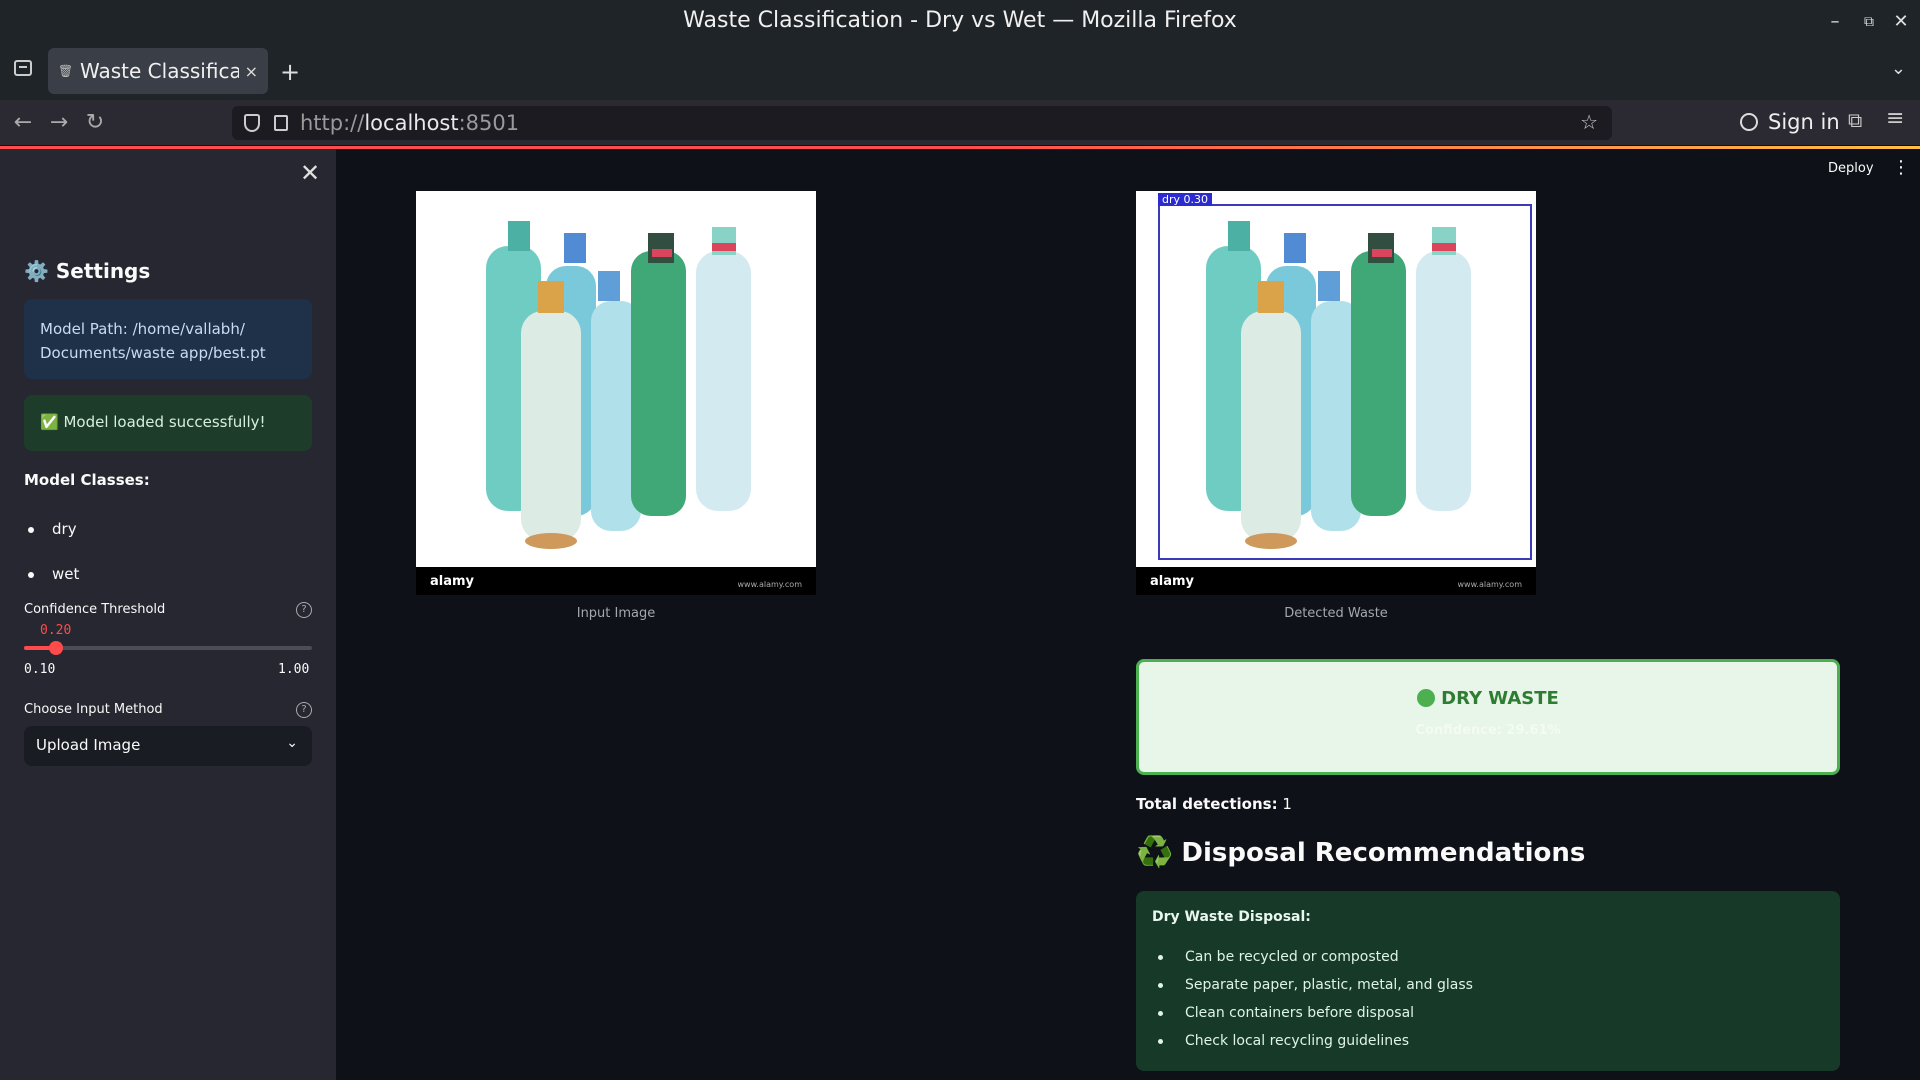  I want to click on more-vertical-icon: ⋮, so click(1901, 167).